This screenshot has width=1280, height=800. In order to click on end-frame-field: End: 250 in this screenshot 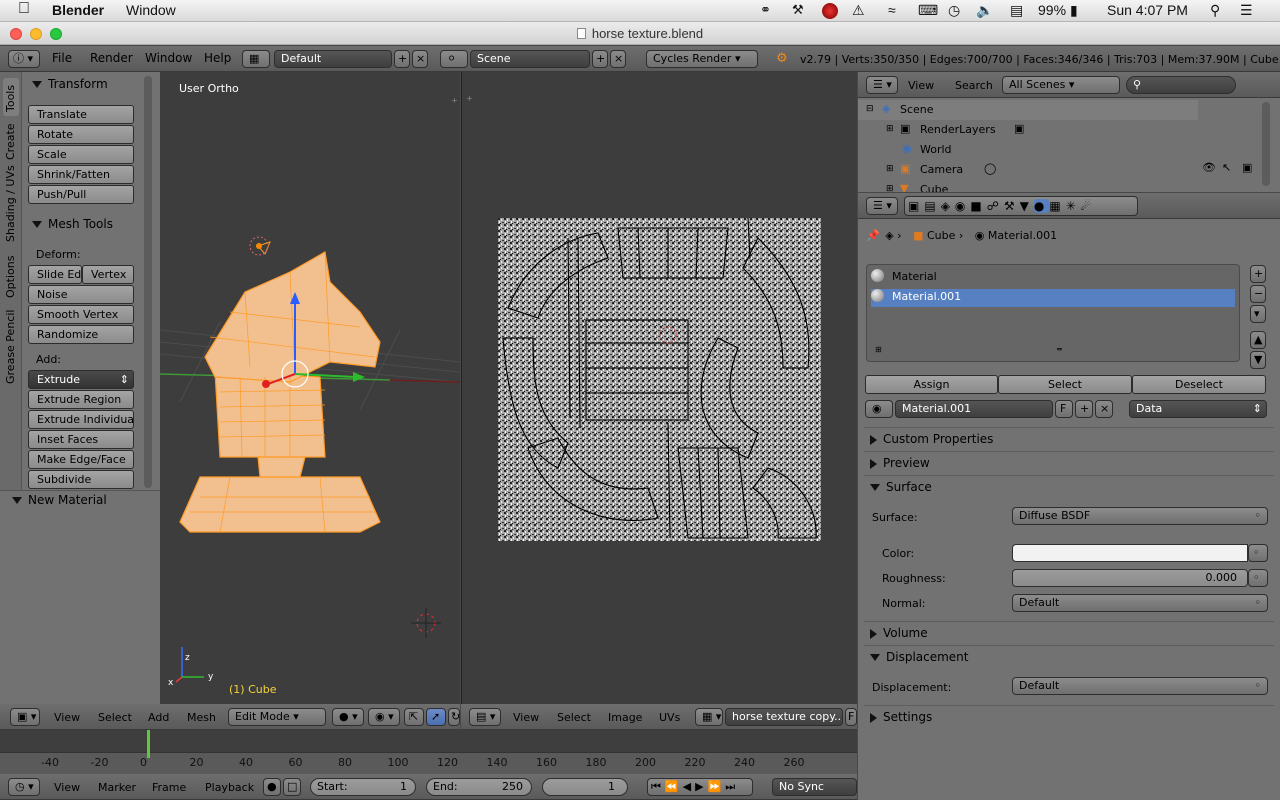, I will do `click(479, 787)`.